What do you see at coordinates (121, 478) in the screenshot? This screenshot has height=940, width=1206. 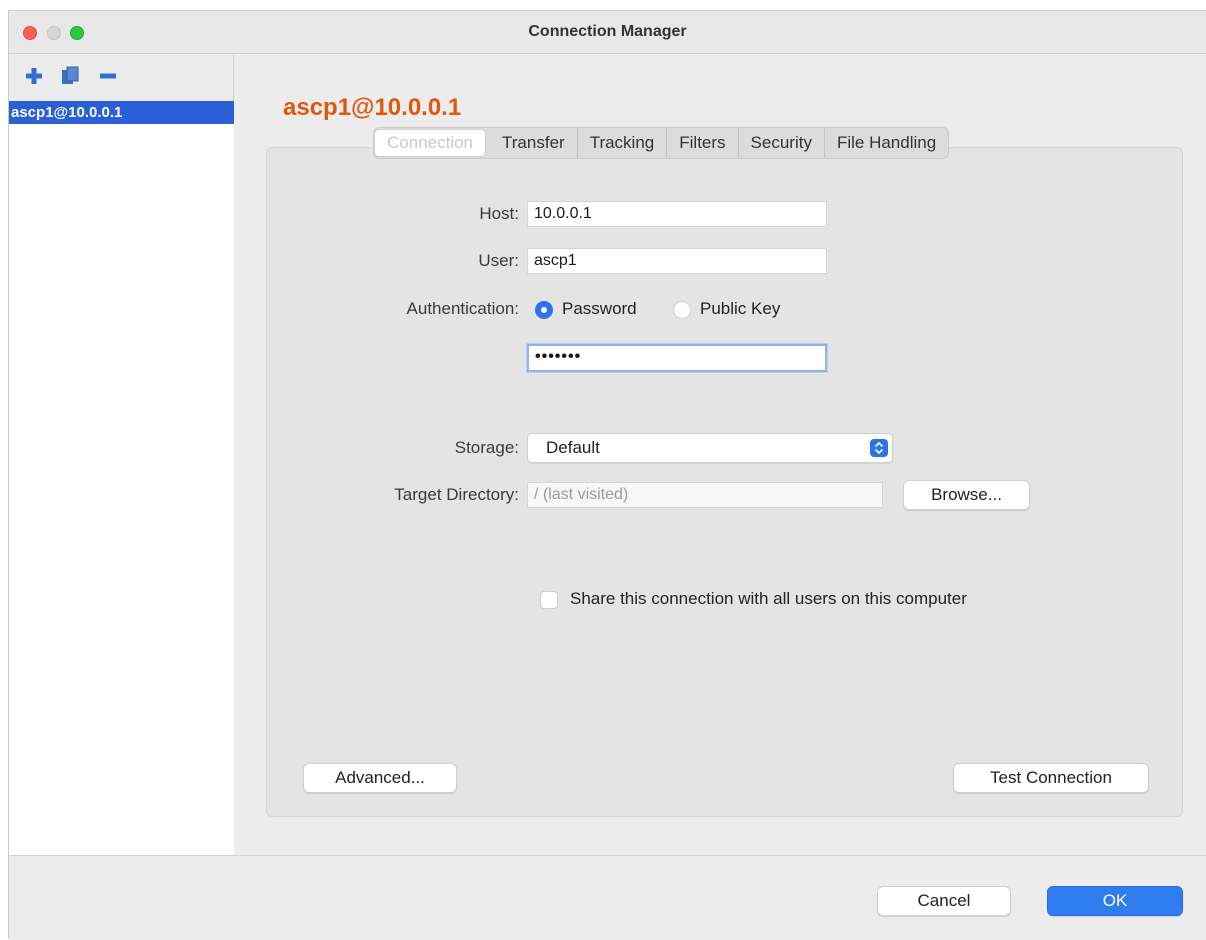 I see `connection-list: ascp1@10.0.0.1` at bounding box center [121, 478].